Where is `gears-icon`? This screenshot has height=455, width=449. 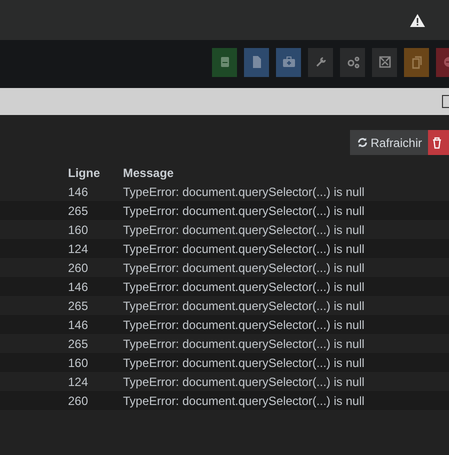 gears-icon is located at coordinates (353, 62).